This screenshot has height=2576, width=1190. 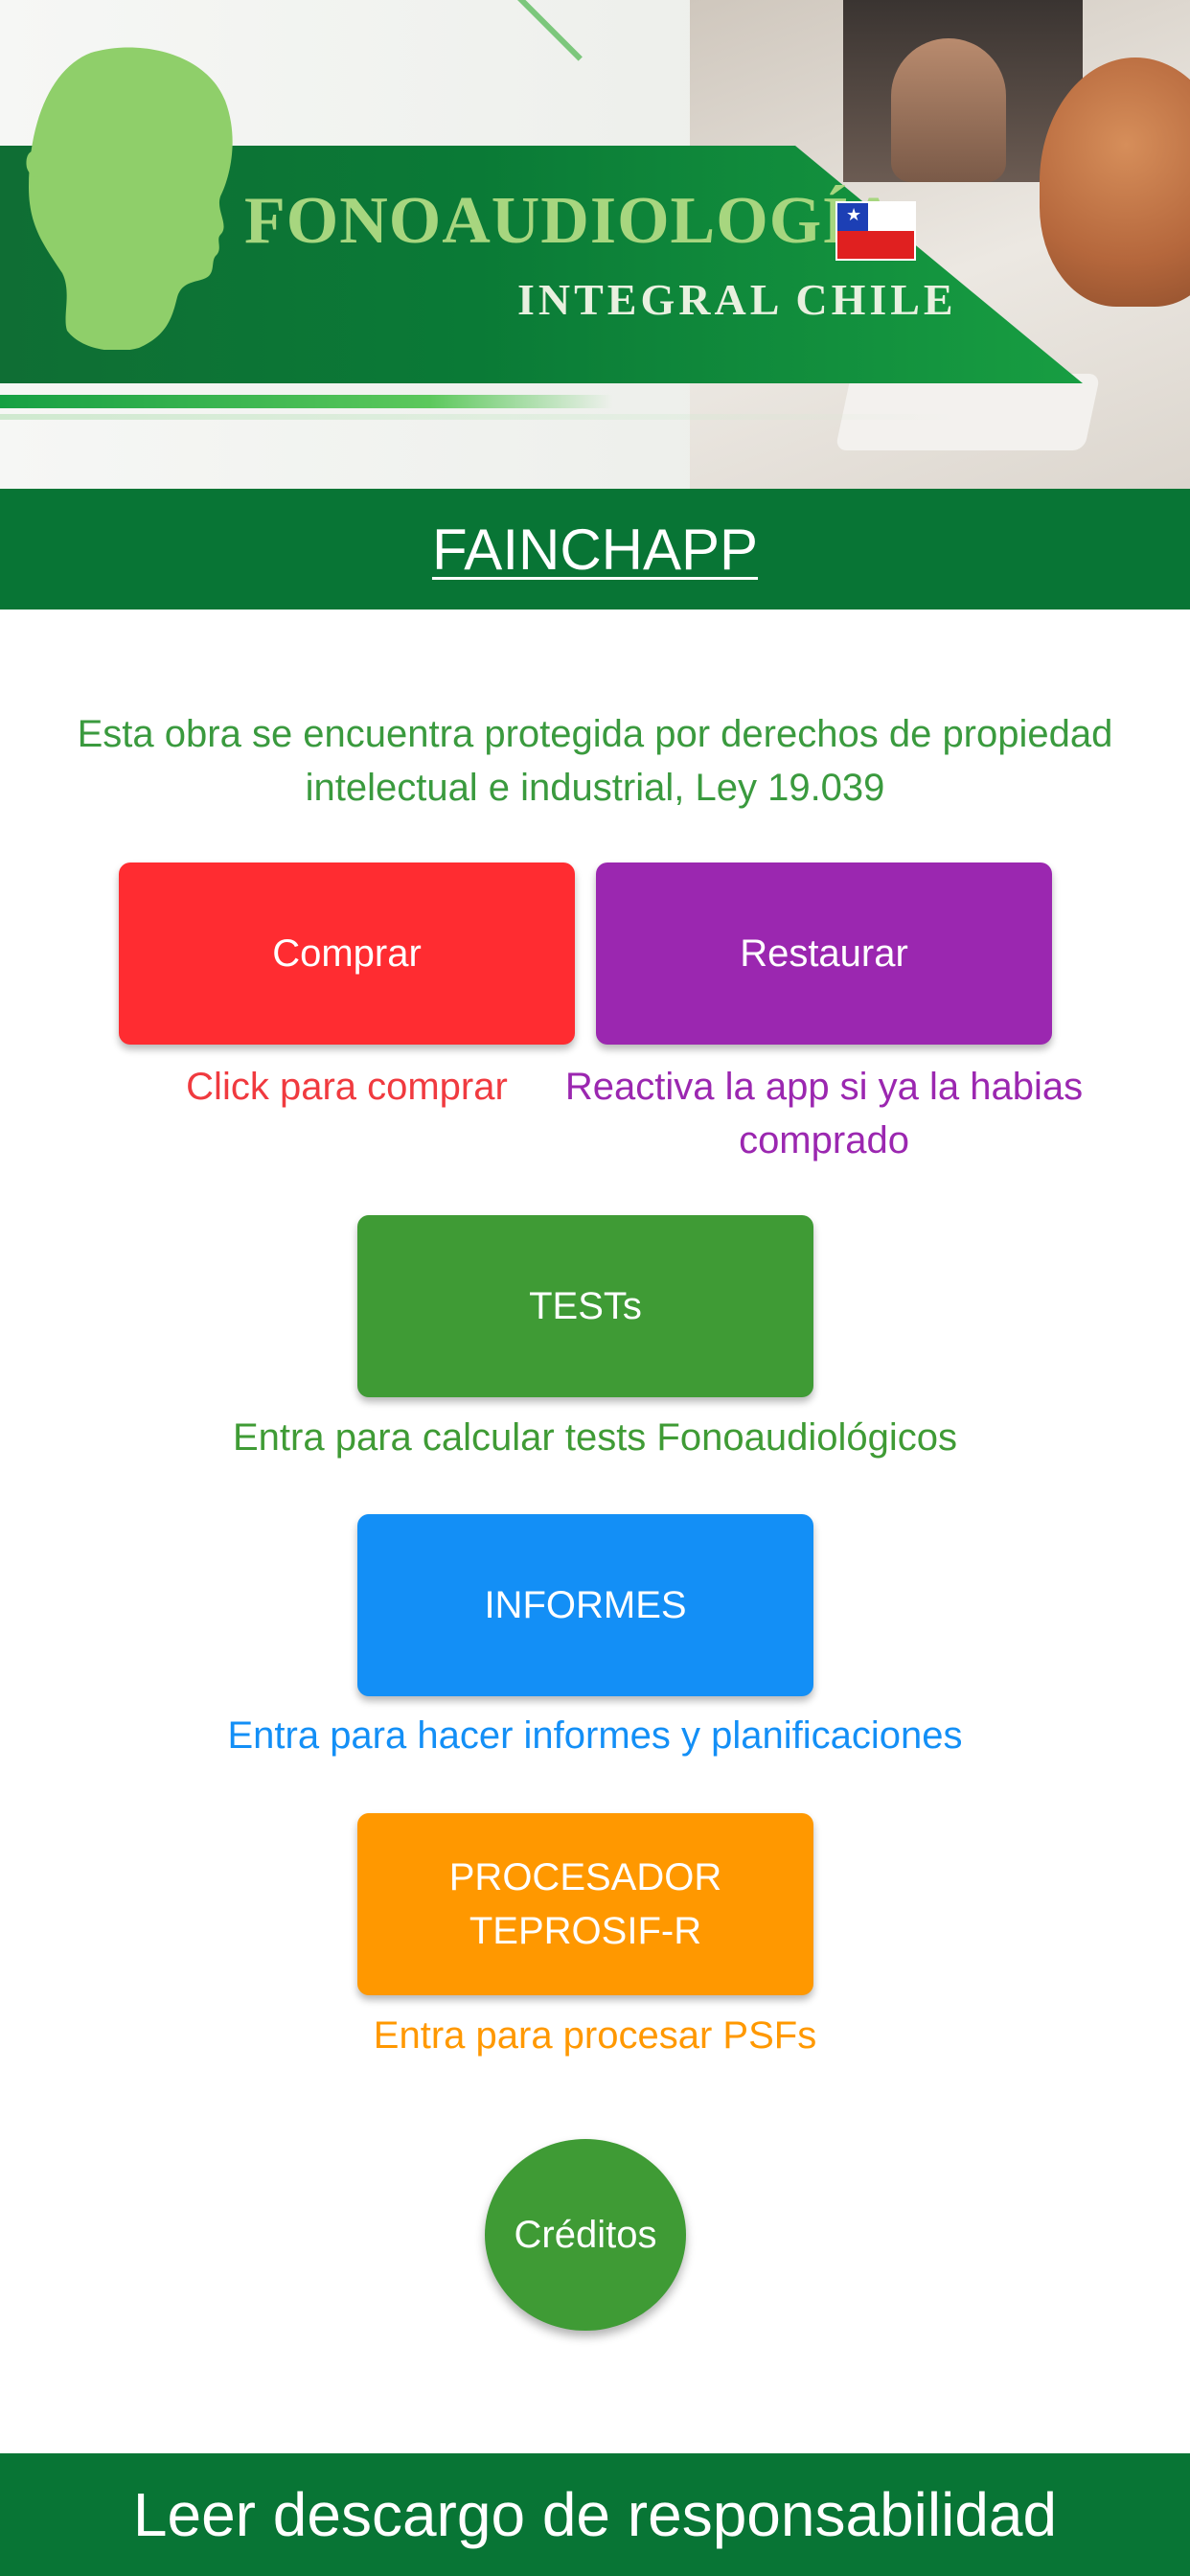 I want to click on head-profile-icon, so click(x=129, y=198).